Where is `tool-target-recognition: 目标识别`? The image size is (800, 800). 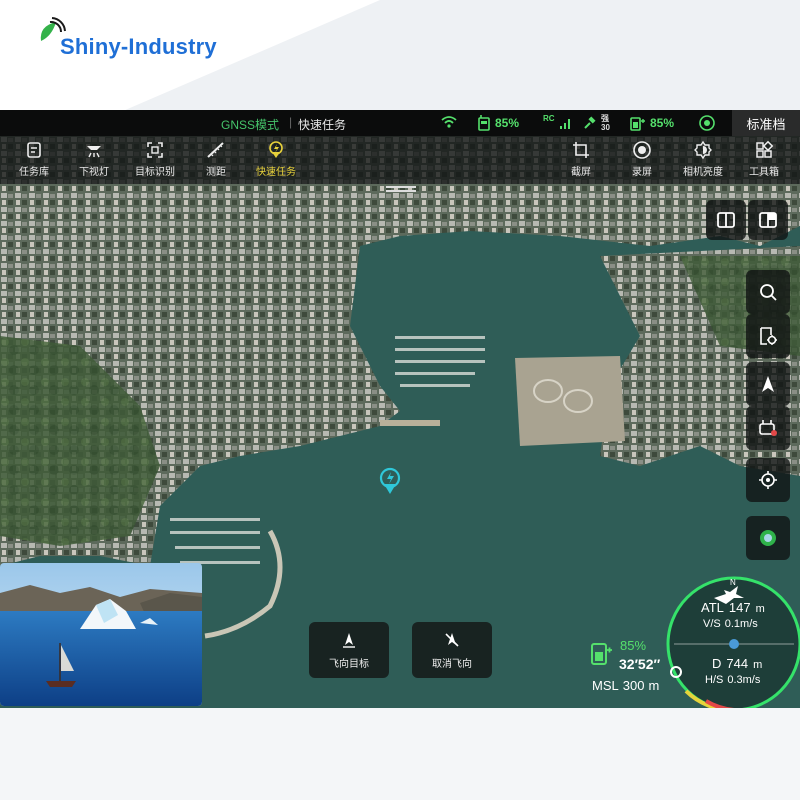
tool-target-recognition: 目标识别 is located at coordinates (155, 160).